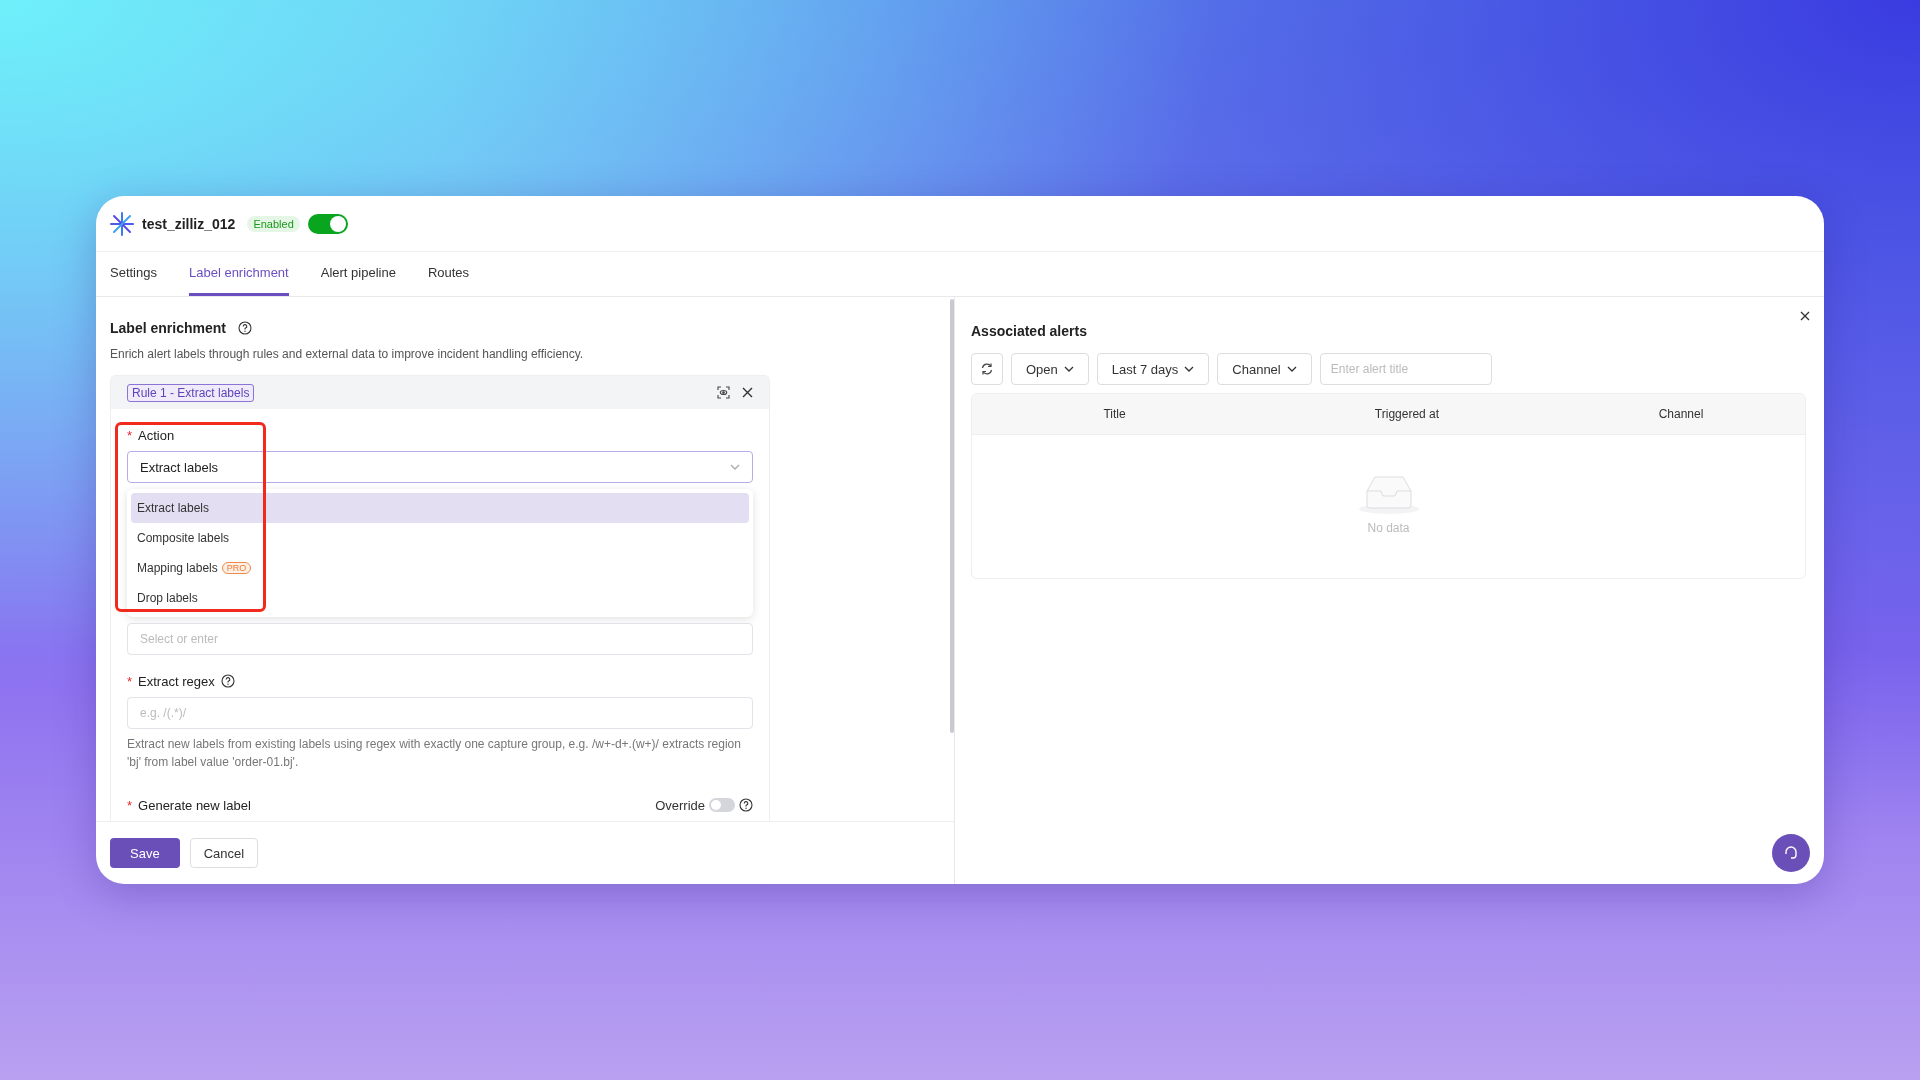  I want to click on refresh-button, so click(987, 369).